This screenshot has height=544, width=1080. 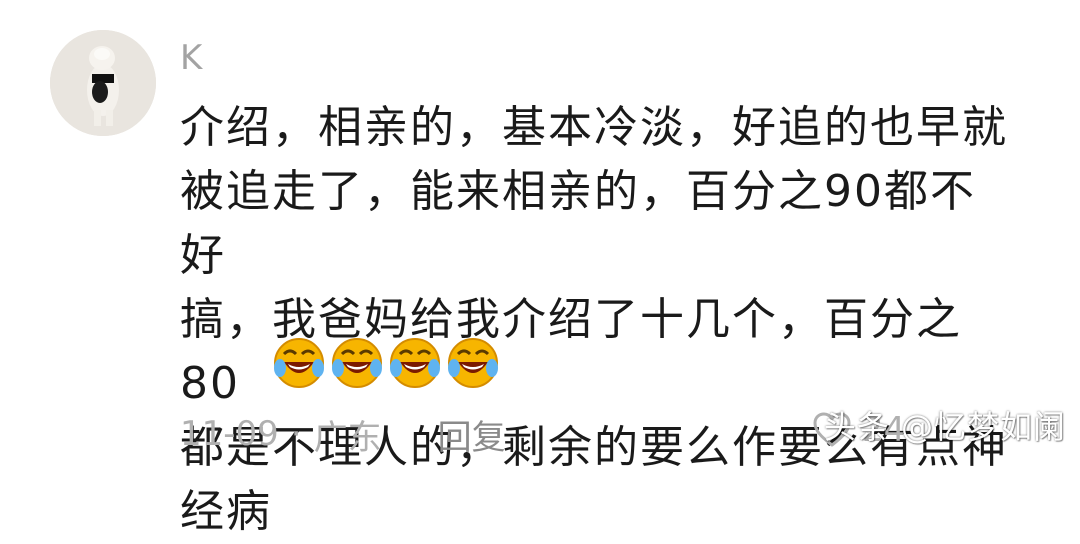 What do you see at coordinates (472, 434) in the screenshot?
I see `reply-button: 回复` at bounding box center [472, 434].